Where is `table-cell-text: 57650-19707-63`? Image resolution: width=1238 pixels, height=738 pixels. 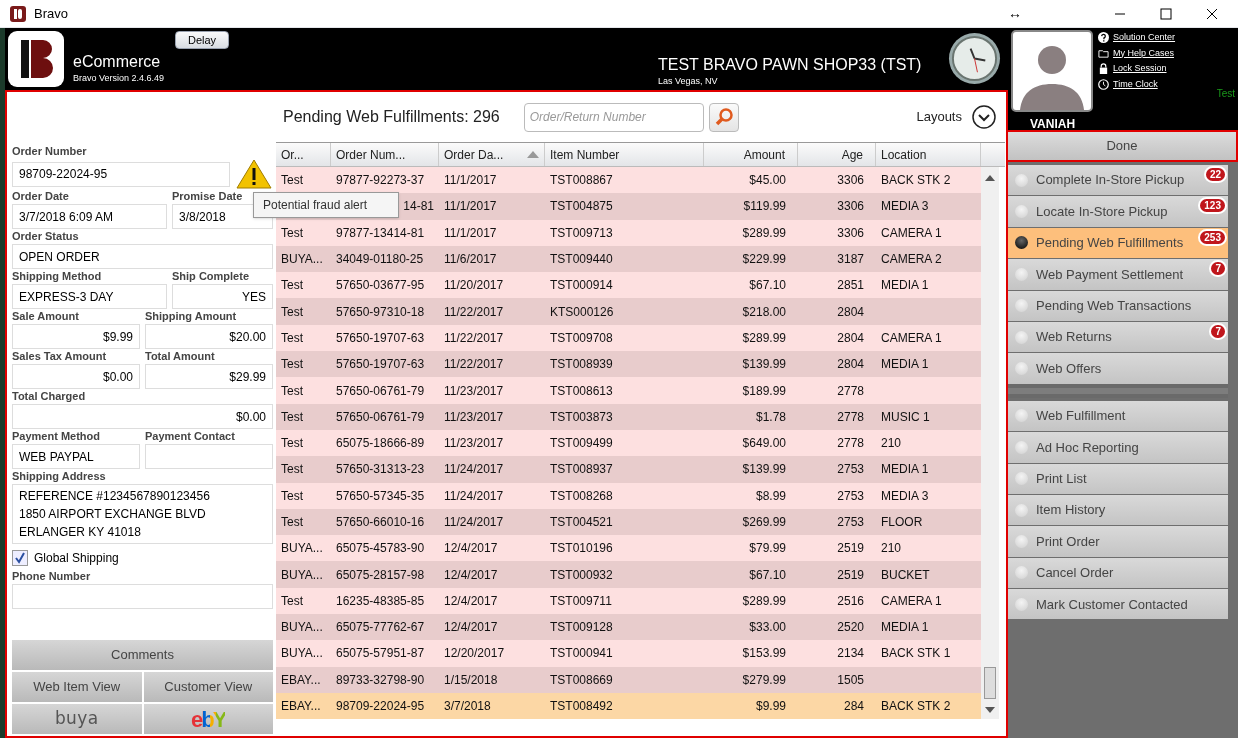
table-cell-text: 57650-19707-63 is located at coordinates (380, 365).